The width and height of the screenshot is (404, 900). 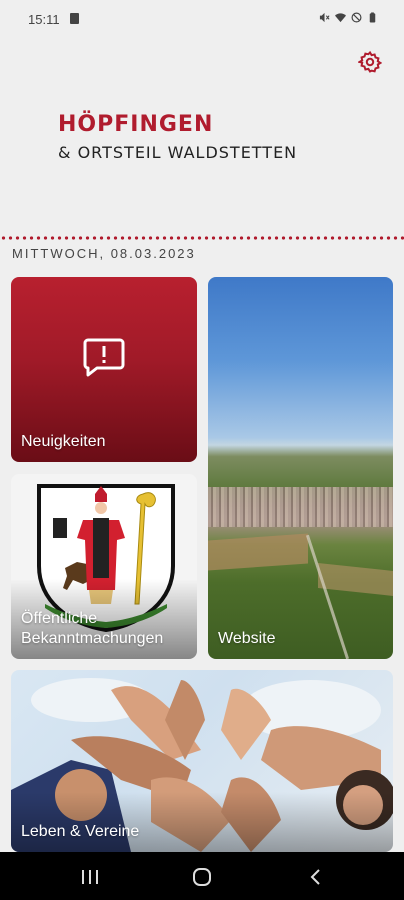 What do you see at coordinates (44, 19) in the screenshot?
I see `status-time: 15:11` at bounding box center [44, 19].